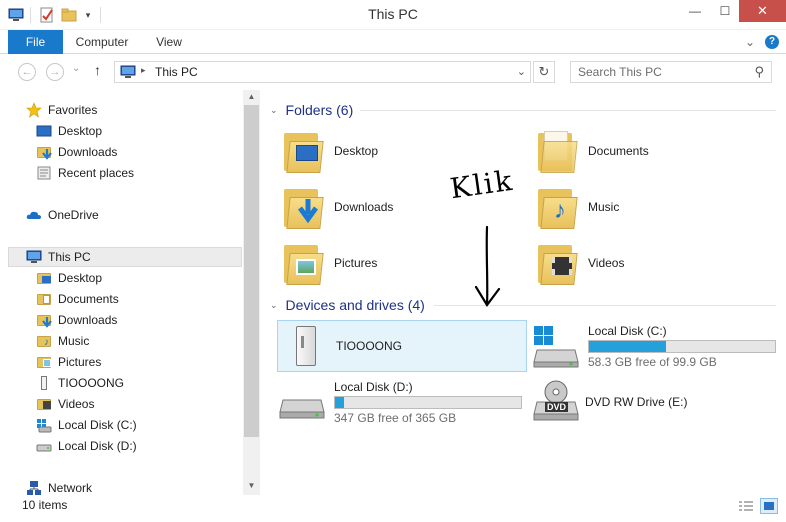  I want to click on nav-item-label: Videos, so click(76, 404).